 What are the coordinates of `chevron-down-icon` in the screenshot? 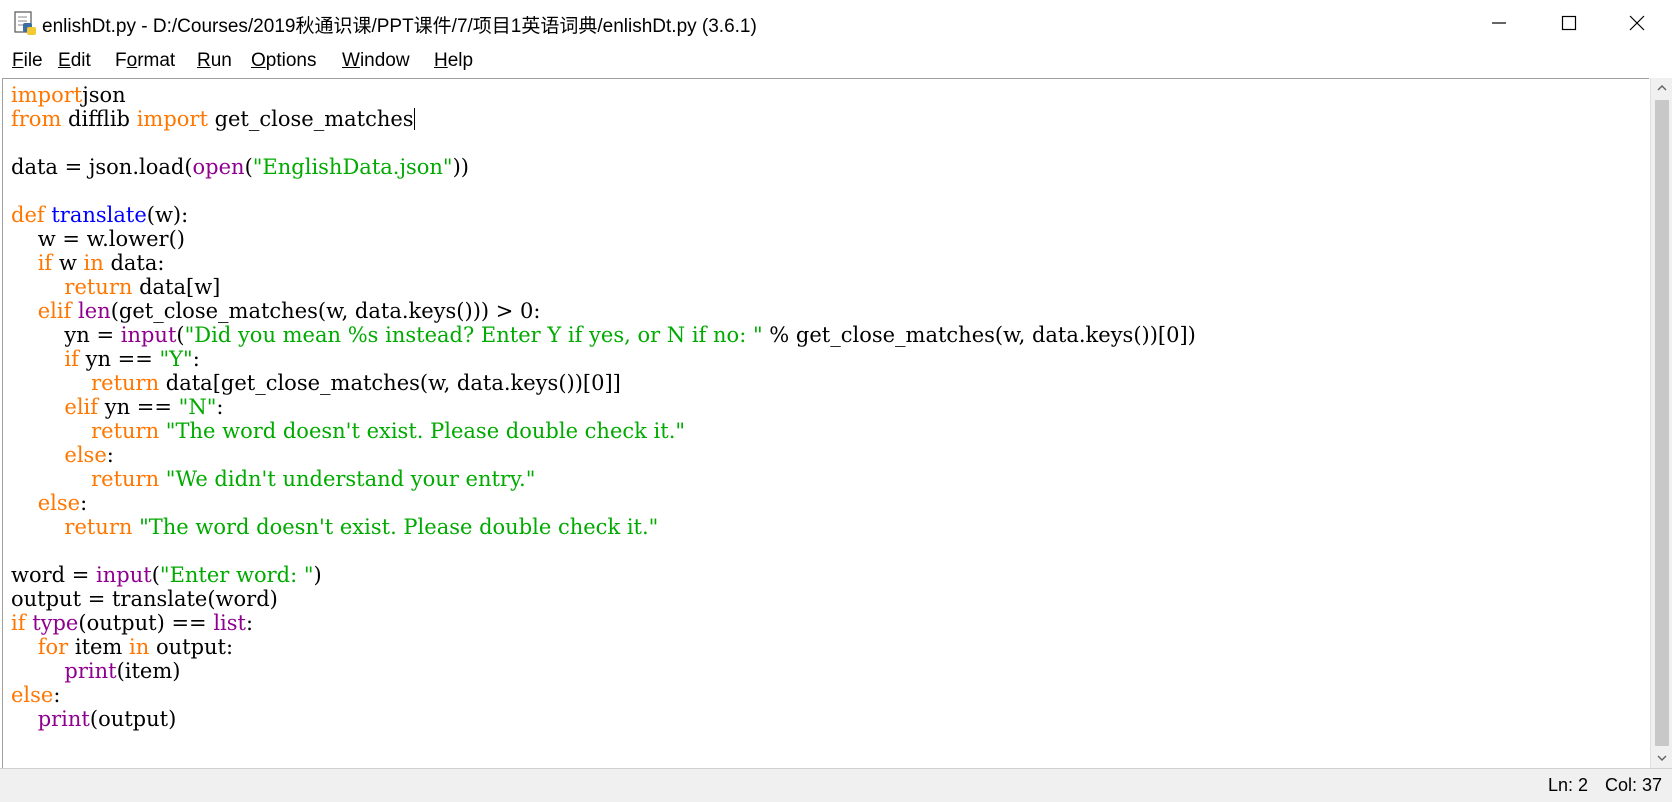 It's located at (1662, 758).